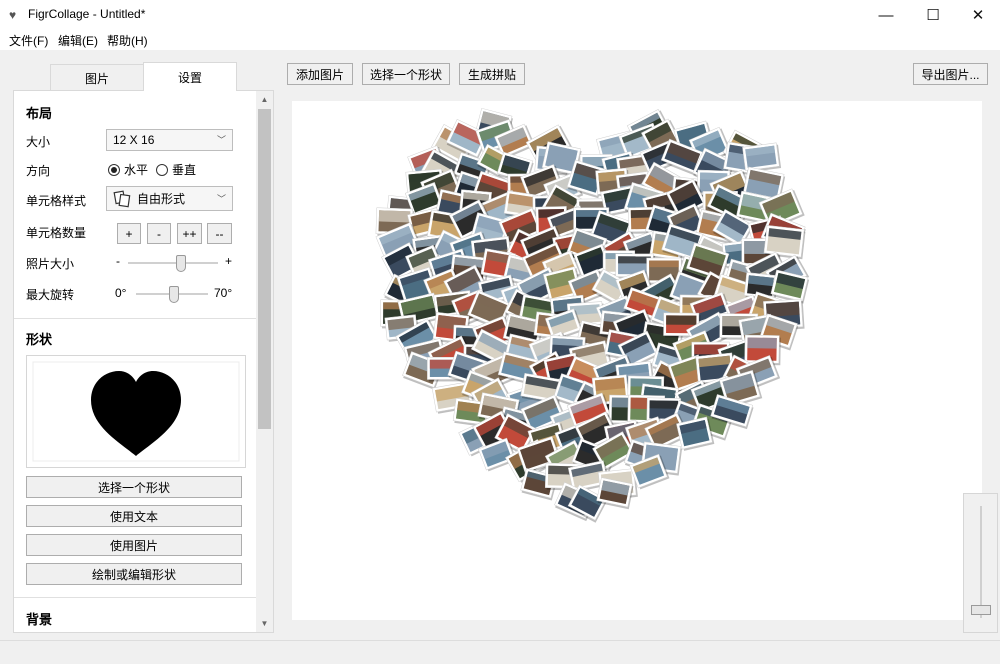  I want to click on menu-help: 帮助(H), so click(127, 40).